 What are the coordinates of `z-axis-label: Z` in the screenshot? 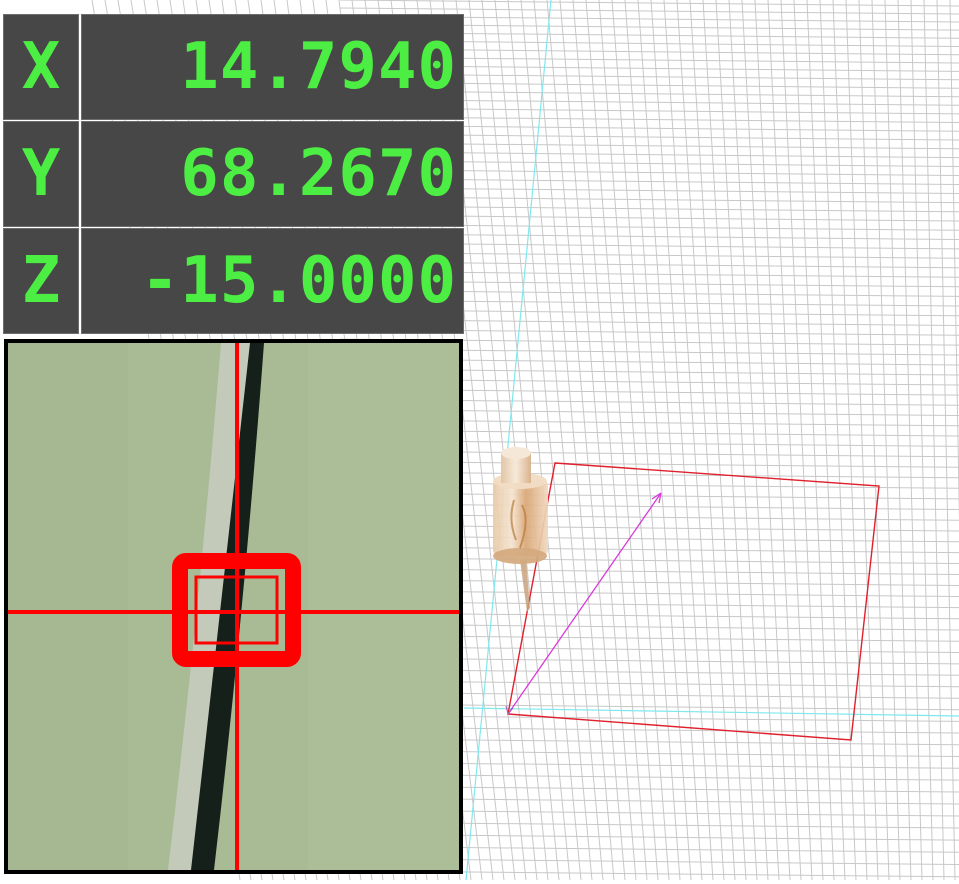 It's located at (41, 281).